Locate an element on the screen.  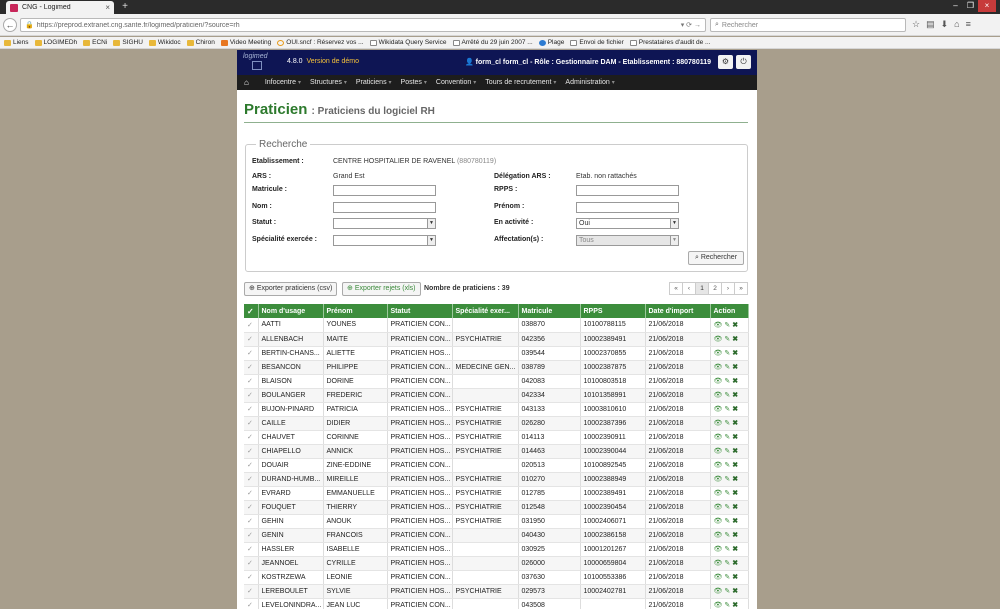
pager-page-2: 2 is located at coordinates (715, 288).